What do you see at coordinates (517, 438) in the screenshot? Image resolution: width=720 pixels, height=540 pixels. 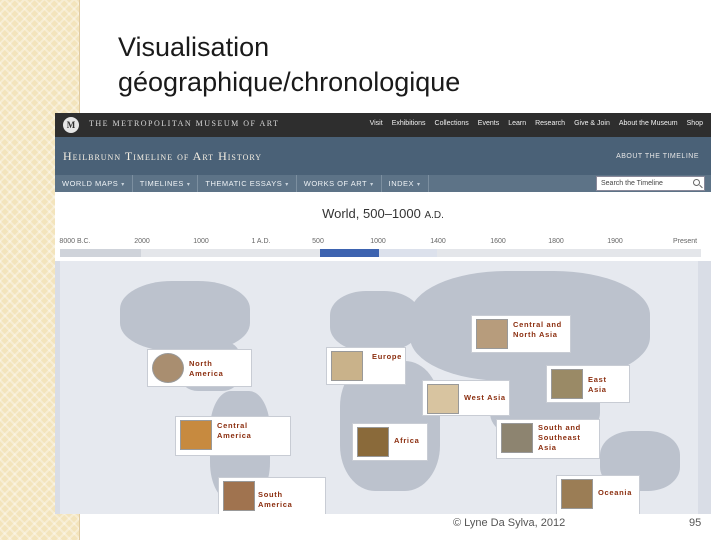 I see `deity-statue-thumbnail` at bounding box center [517, 438].